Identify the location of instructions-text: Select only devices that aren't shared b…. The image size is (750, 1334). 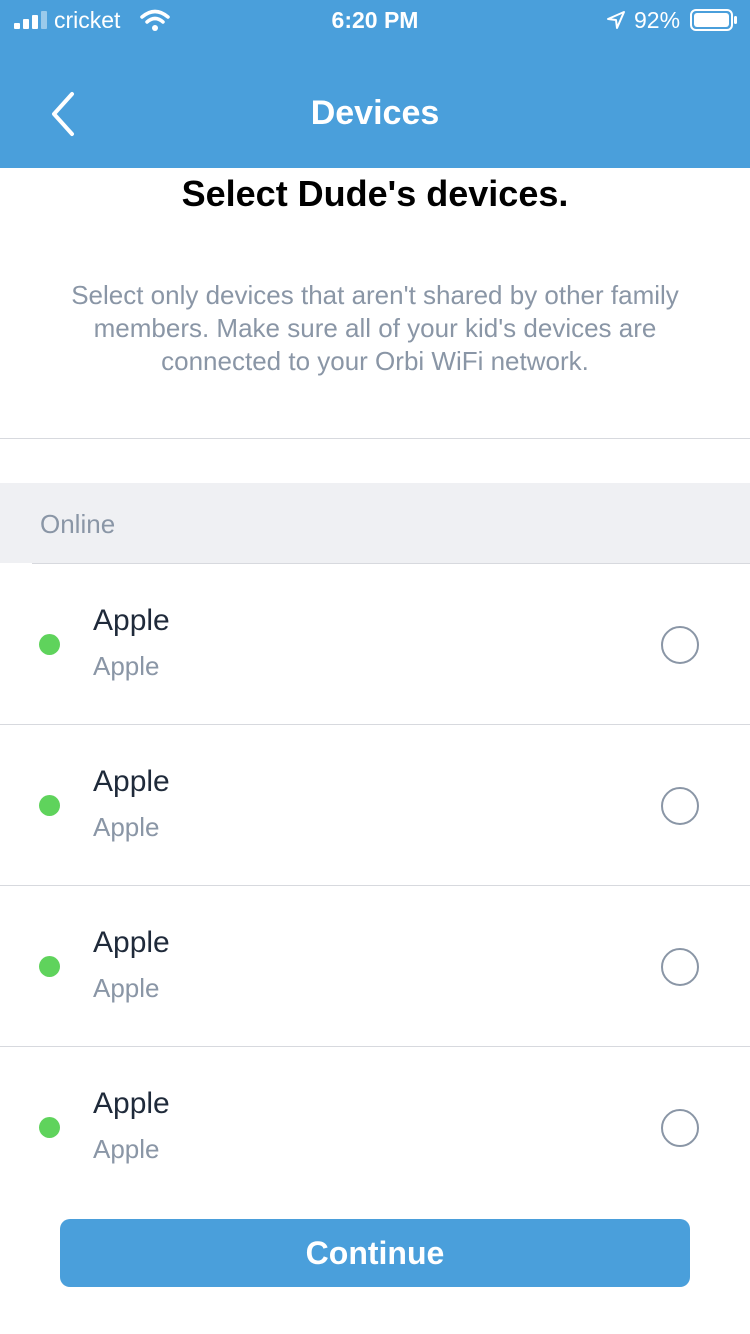
(375, 328).